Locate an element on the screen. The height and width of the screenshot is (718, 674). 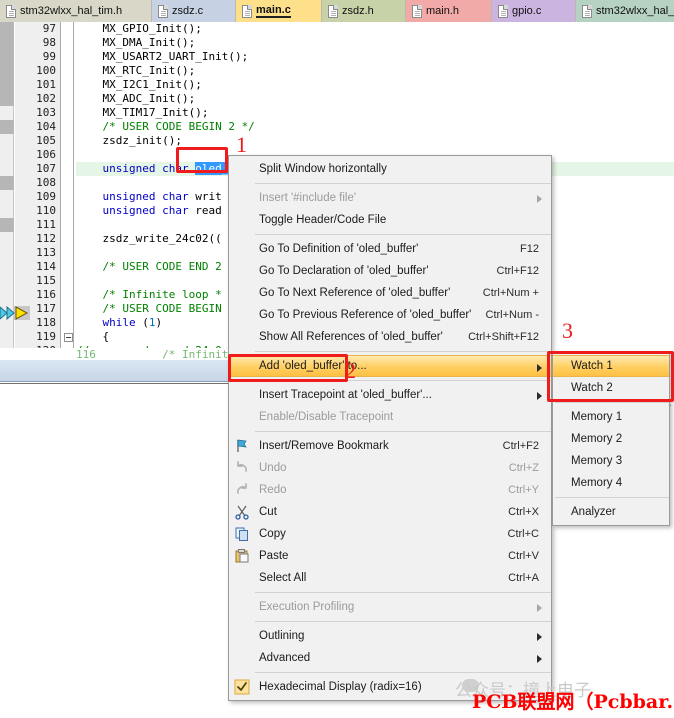
submenu-item-label: Memory 4 is located at coordinates (597, 483).